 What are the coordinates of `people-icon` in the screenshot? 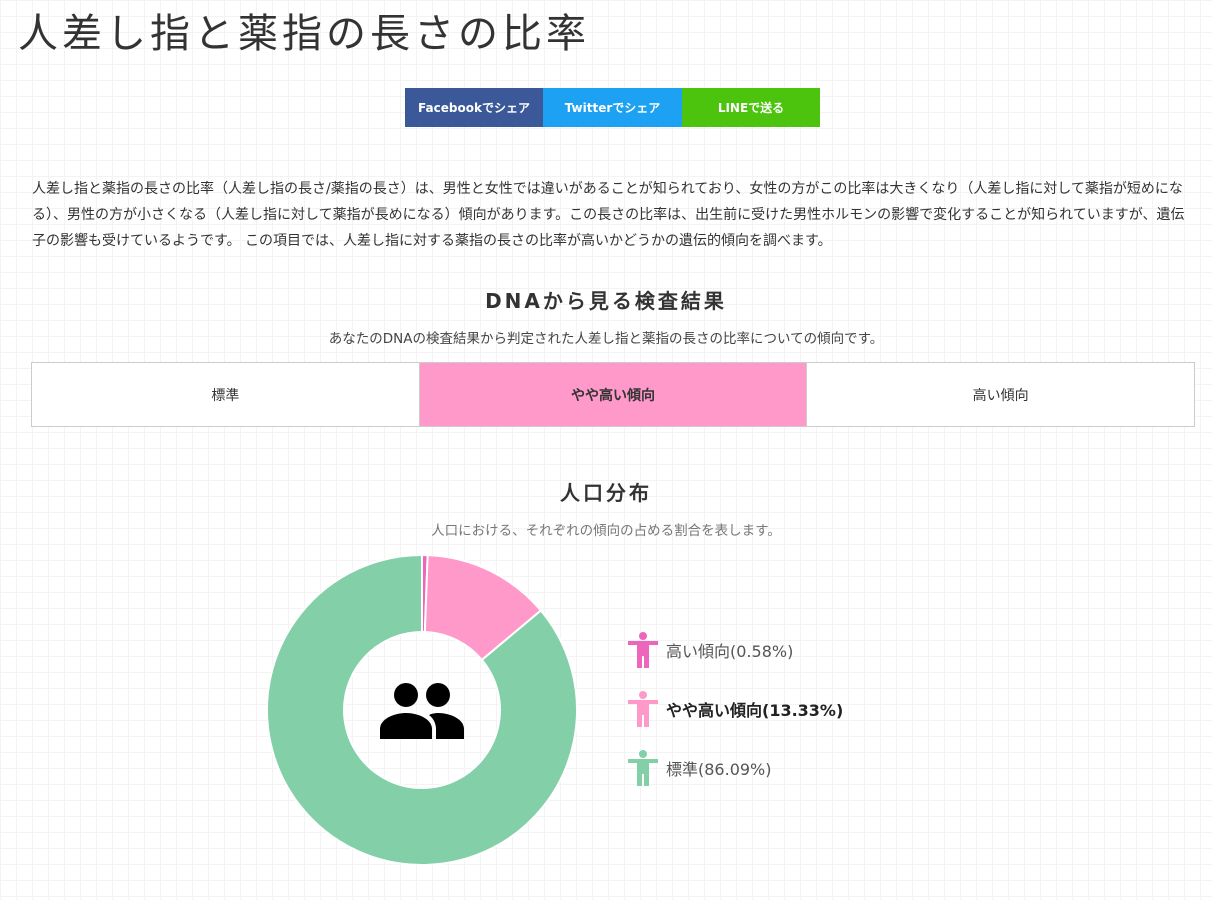 It's located at (422, 711).